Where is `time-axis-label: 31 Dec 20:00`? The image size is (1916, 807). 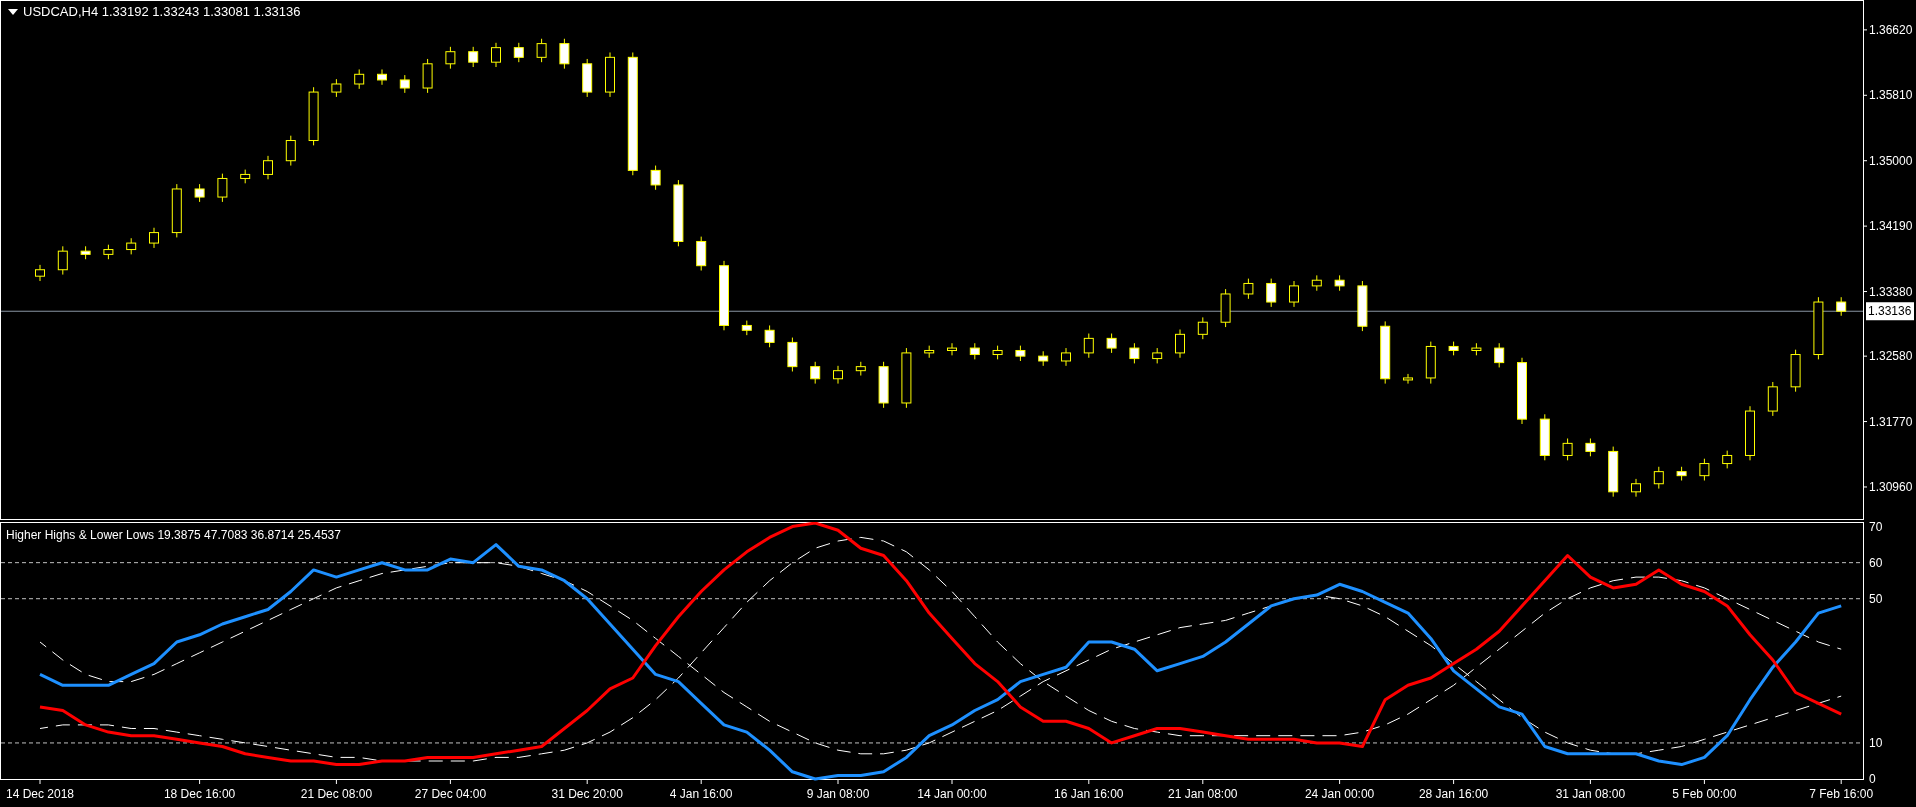
time-axis-label: 31 Dec 20:00 is located at coordinates (587, 794).